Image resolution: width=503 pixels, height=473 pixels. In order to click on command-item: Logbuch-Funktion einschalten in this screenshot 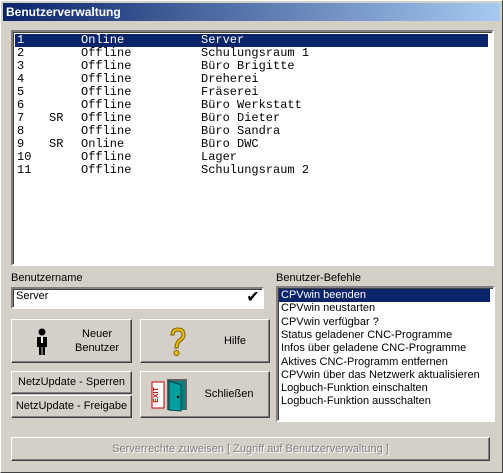, I will do `click(384, 388)`.